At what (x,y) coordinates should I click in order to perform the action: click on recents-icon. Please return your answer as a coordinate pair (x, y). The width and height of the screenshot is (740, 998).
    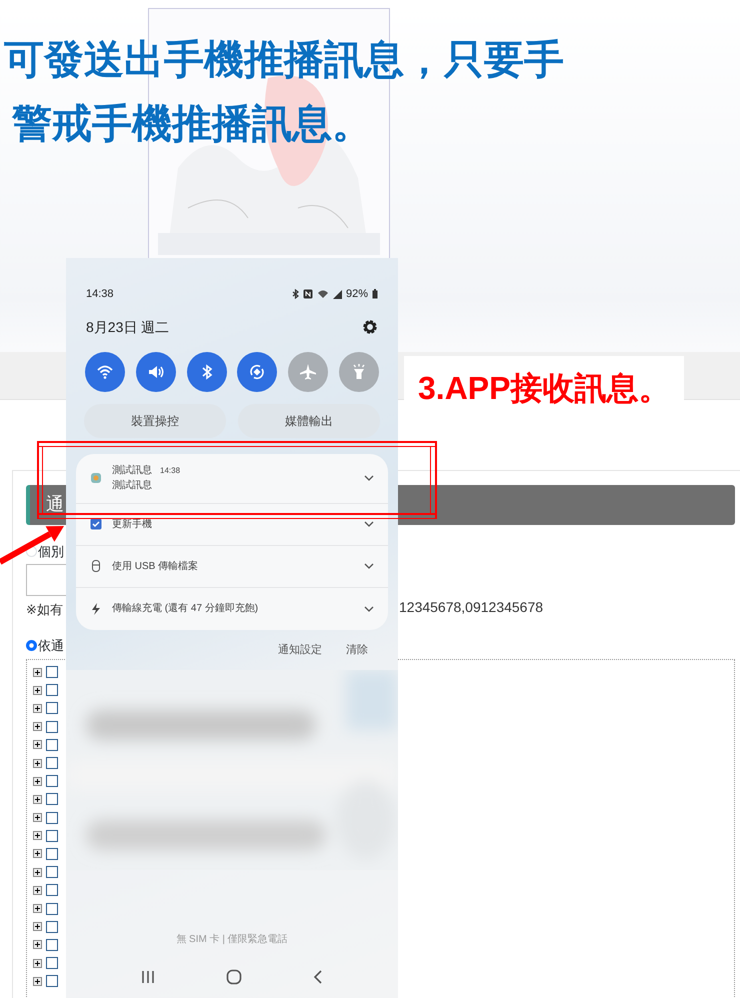
    Looking at the image, I should click on (148, 977).